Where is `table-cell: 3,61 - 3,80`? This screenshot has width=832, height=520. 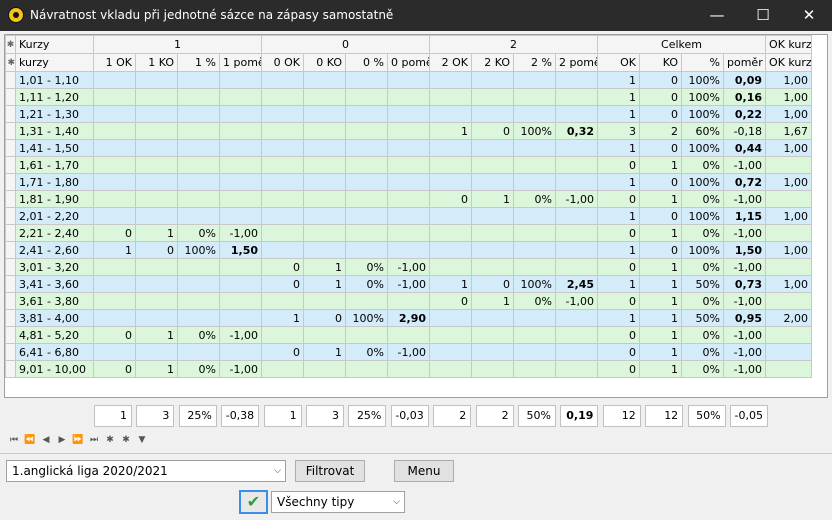
table-cell: 3,61 - 3,80 is located at coordinates (54, 301).